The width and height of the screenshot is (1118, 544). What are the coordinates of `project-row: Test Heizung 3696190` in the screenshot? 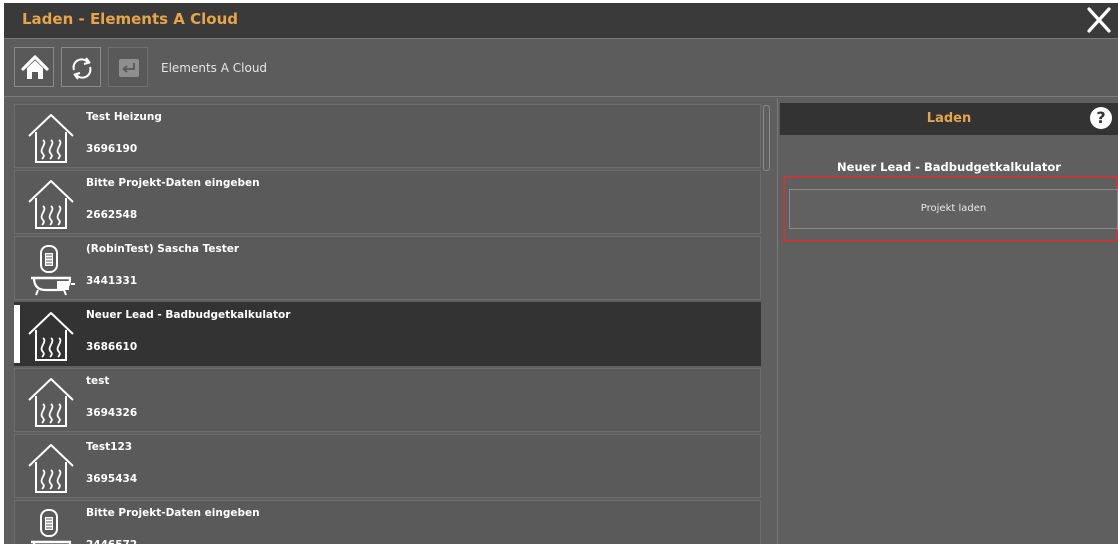 It's located at (387, 136).